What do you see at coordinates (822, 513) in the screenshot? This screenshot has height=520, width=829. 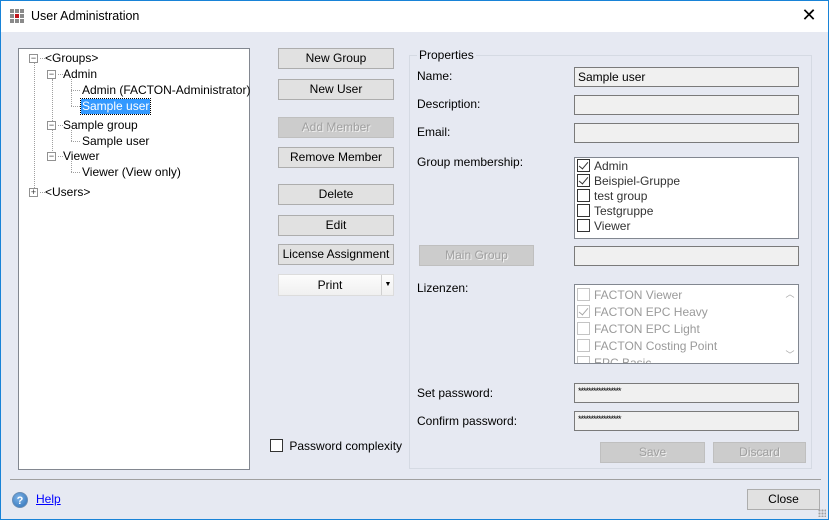 I see `resize-grip-icon` at bounding box center [822, 513].